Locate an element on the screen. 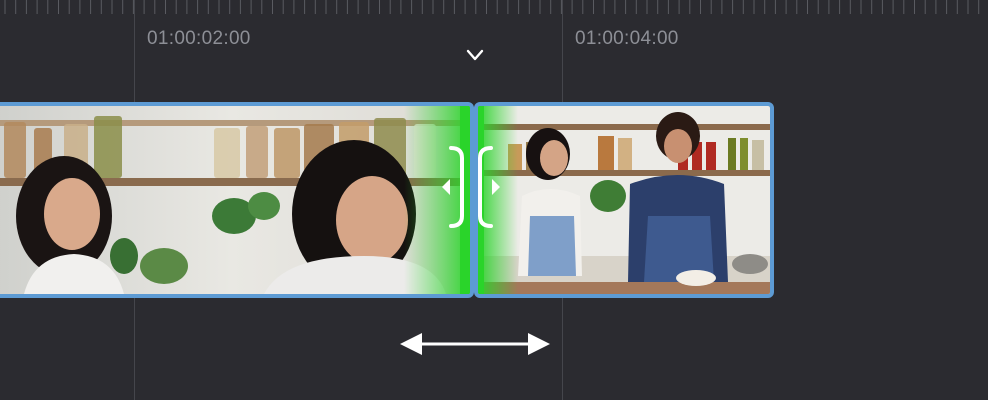 This screenshot has height=400, width=988. roll-trim-right-bracket-icon is located at coordinates (490, 187).